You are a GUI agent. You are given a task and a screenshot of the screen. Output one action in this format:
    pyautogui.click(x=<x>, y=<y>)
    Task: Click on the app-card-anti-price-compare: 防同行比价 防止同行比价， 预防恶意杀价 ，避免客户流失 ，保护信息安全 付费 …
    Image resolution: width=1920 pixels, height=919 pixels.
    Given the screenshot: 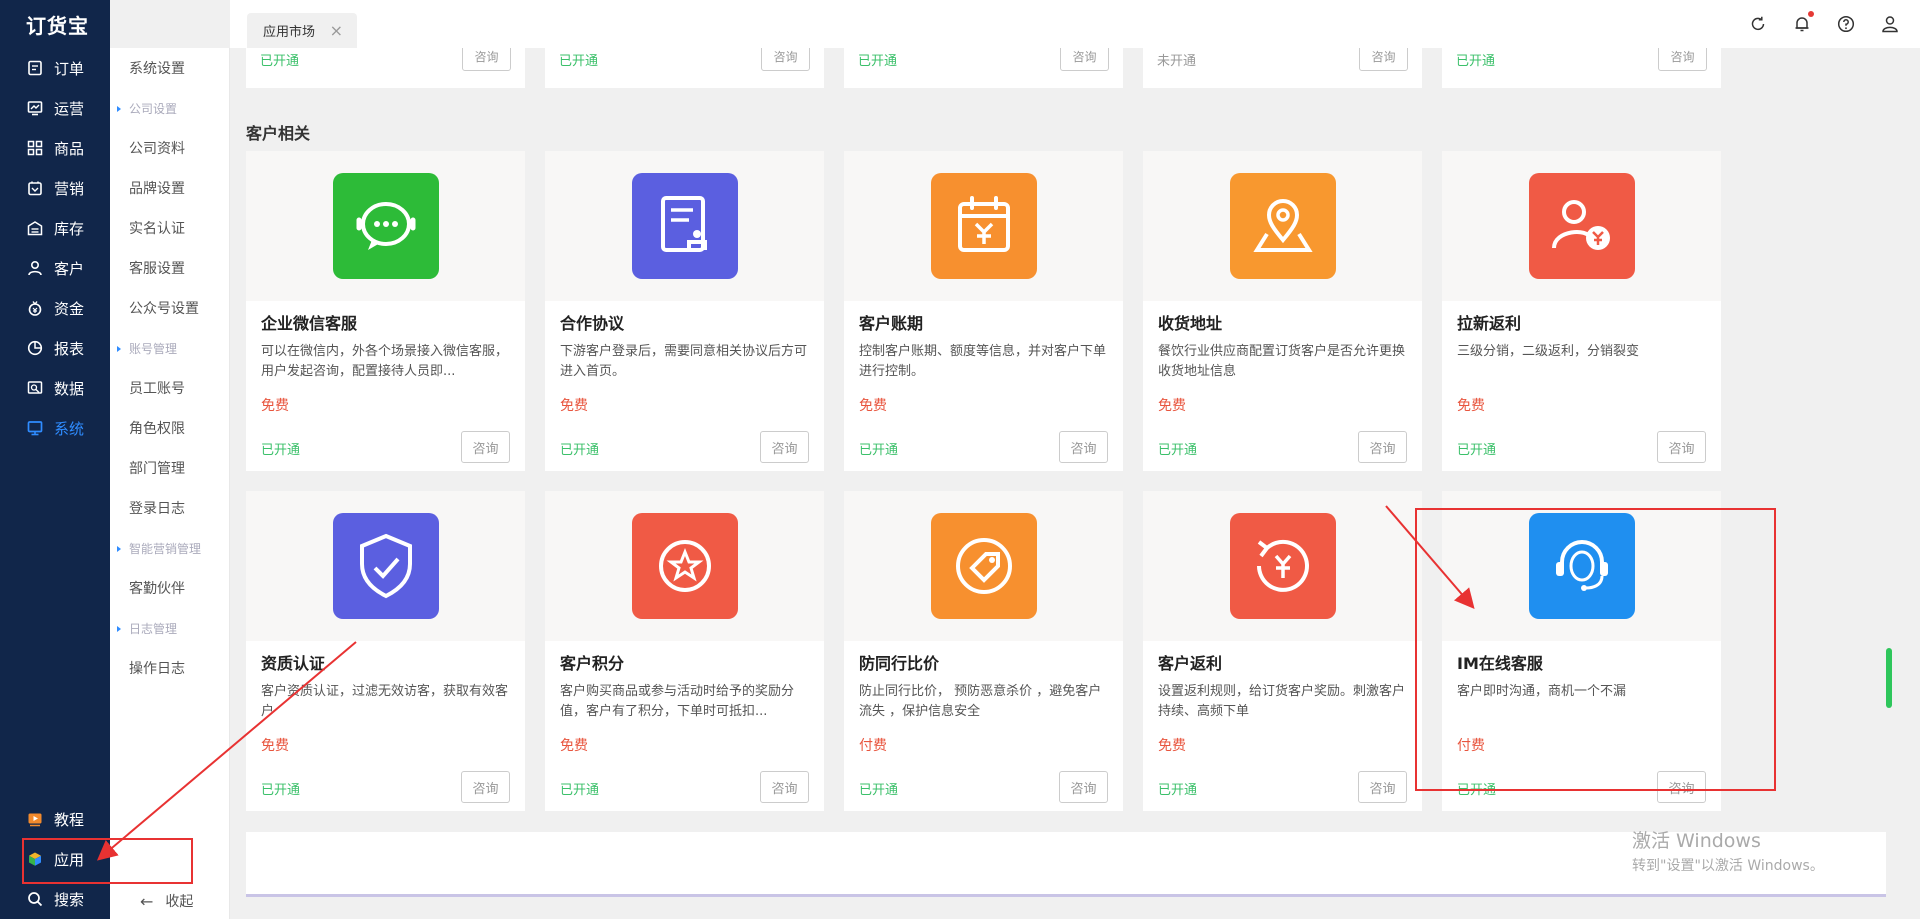 What is the action you would take?
    pyautogui.click(x=983, y=651)
    